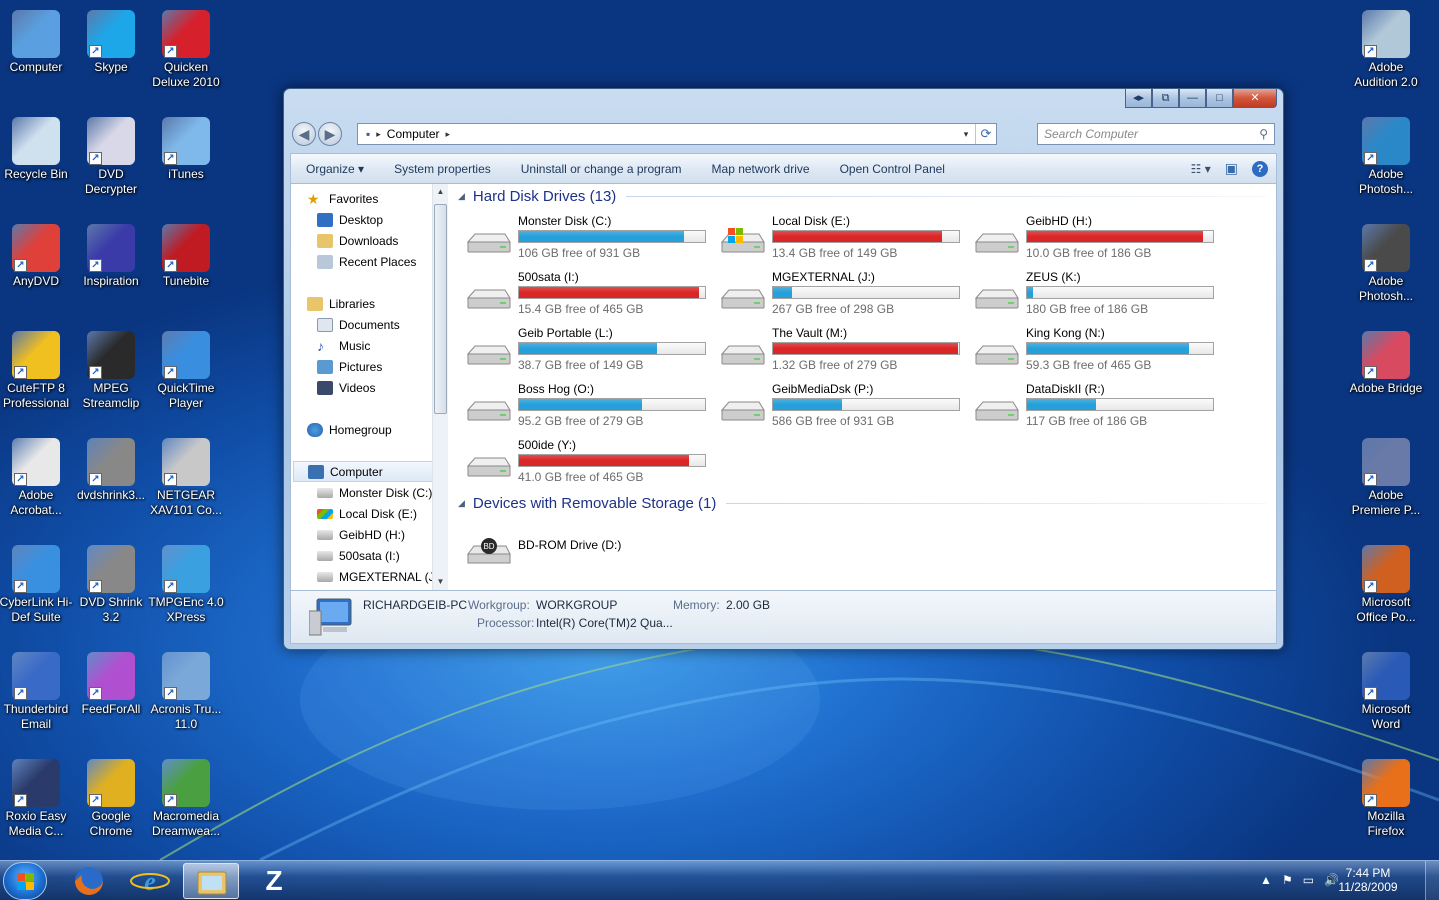  I want to click on taskbar-z-app: Z, so click(274, 881).